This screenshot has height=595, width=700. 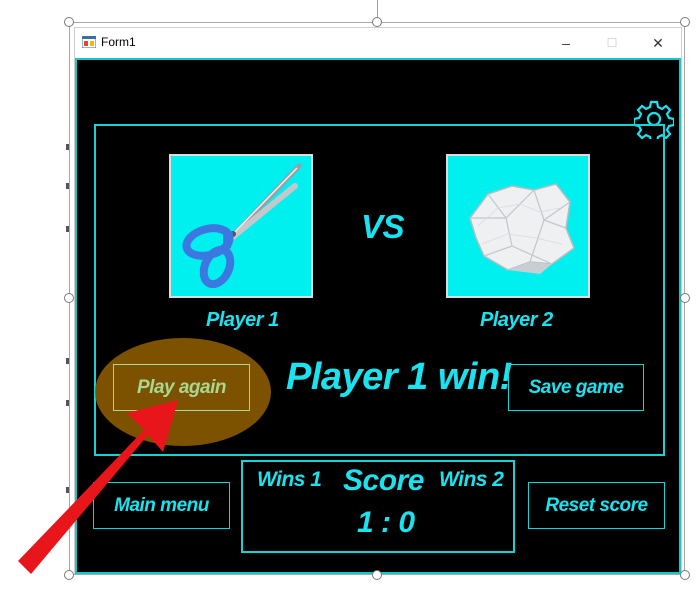 What do you see at coordinates (98, 487) in the screenshot?
I see `arrow-icon` at bounding box center [98, 487].